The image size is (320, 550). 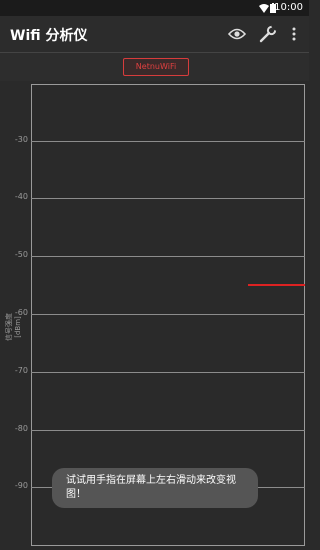 I want to click on tick-label: -80, so click(x=21, y=428).